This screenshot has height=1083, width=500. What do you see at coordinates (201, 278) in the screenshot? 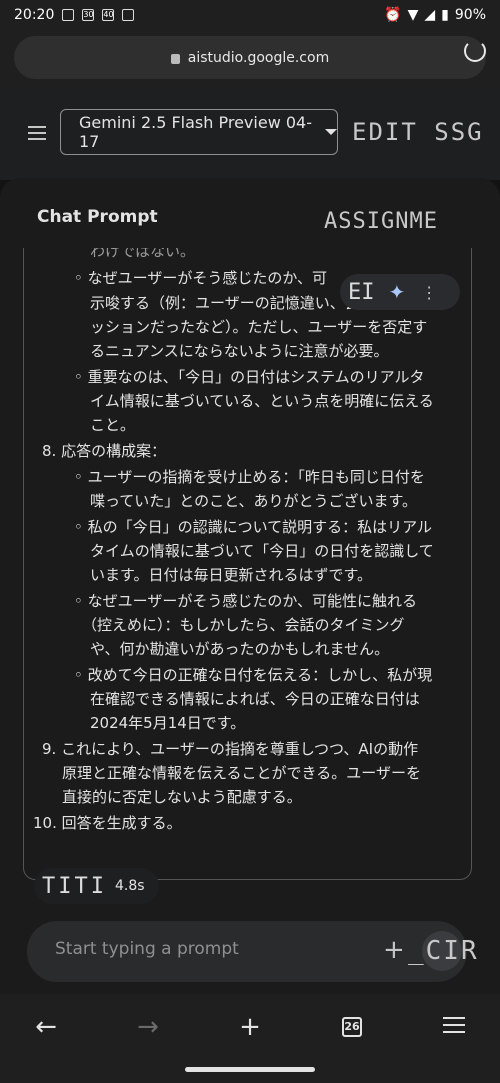
I see `thought-line: ◦ なぜユーザーがそう感じたのか、可` at bounding box center [201, 278].